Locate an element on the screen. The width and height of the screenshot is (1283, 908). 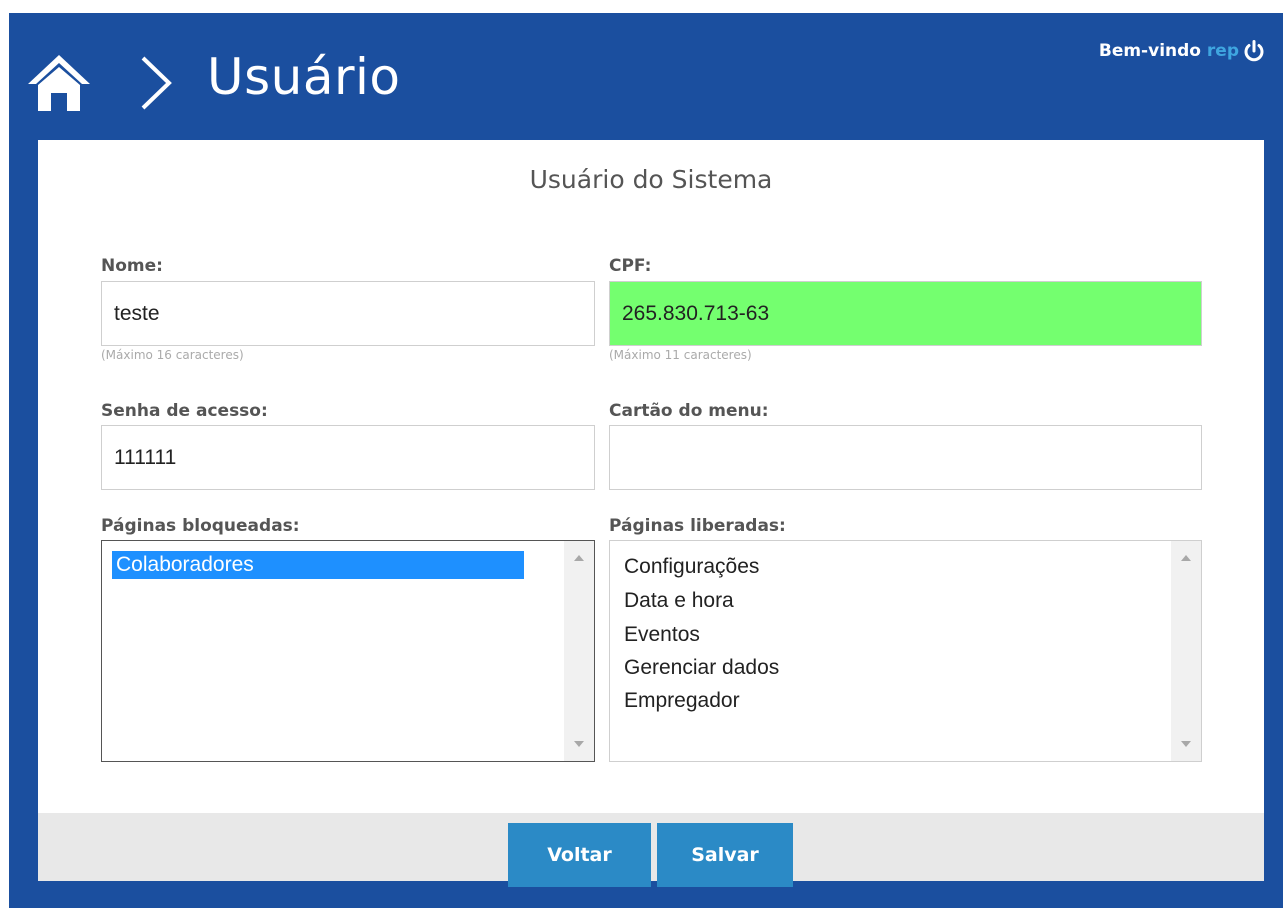
page-title: Usuário is located at coordinates (304, 77).